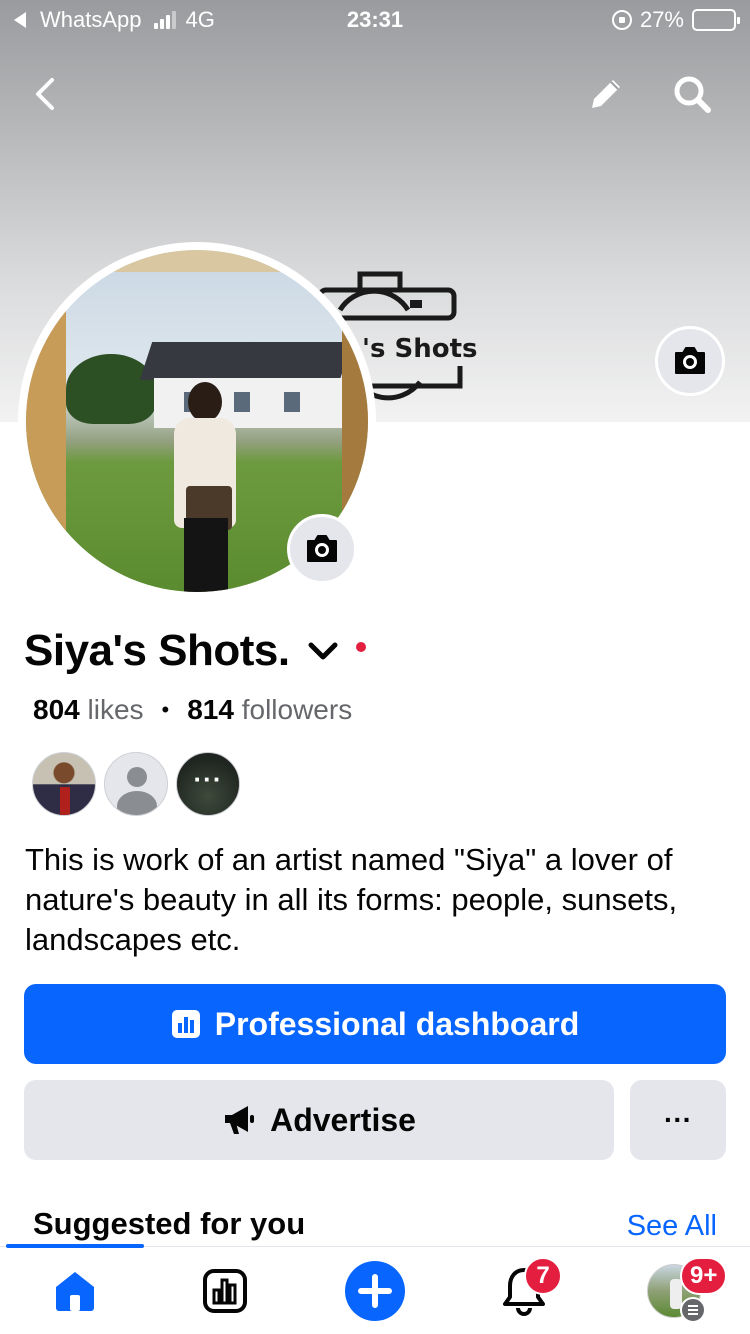  I want to click on edit-button, so click(606, 94).